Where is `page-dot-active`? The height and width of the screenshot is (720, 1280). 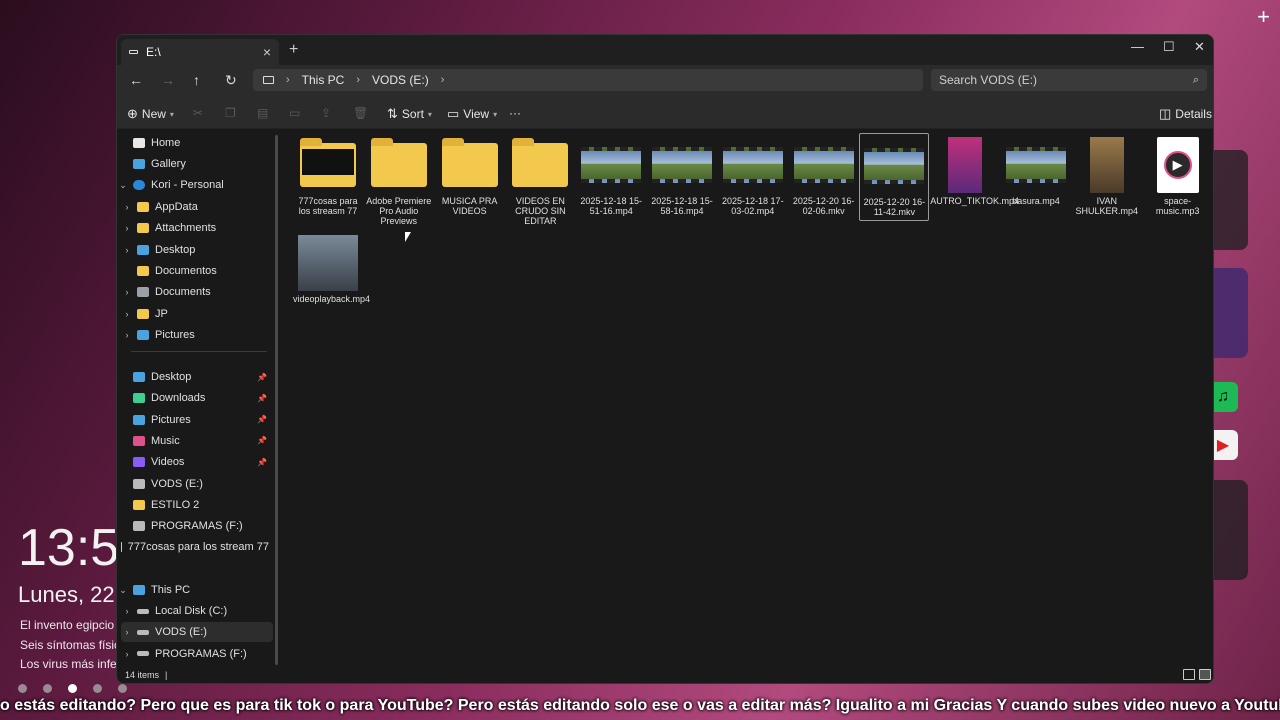 page-dot-active is located at coordinates (72, 688).